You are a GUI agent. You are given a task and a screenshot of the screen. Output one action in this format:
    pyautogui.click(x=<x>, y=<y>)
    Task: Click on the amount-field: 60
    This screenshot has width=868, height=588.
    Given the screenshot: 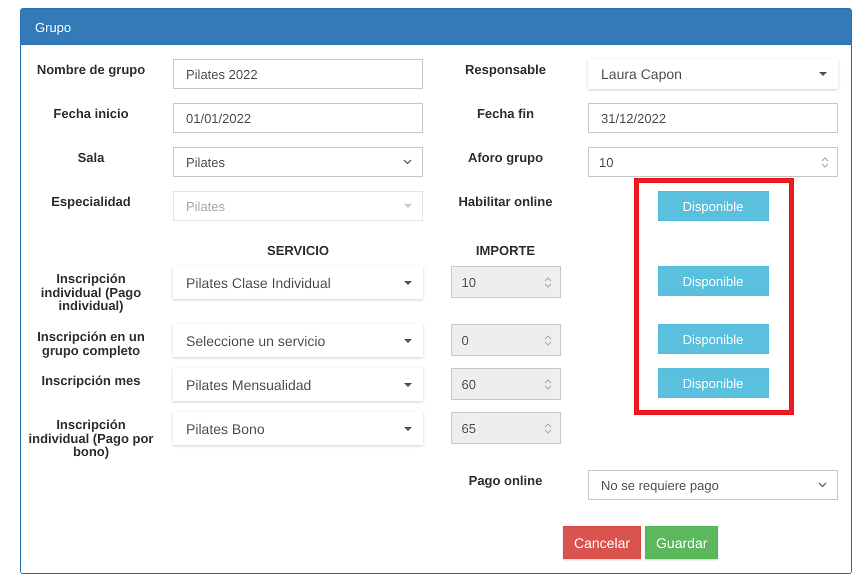 What is the action you would take?
    pyautogui.click(x=505, y=384)
    